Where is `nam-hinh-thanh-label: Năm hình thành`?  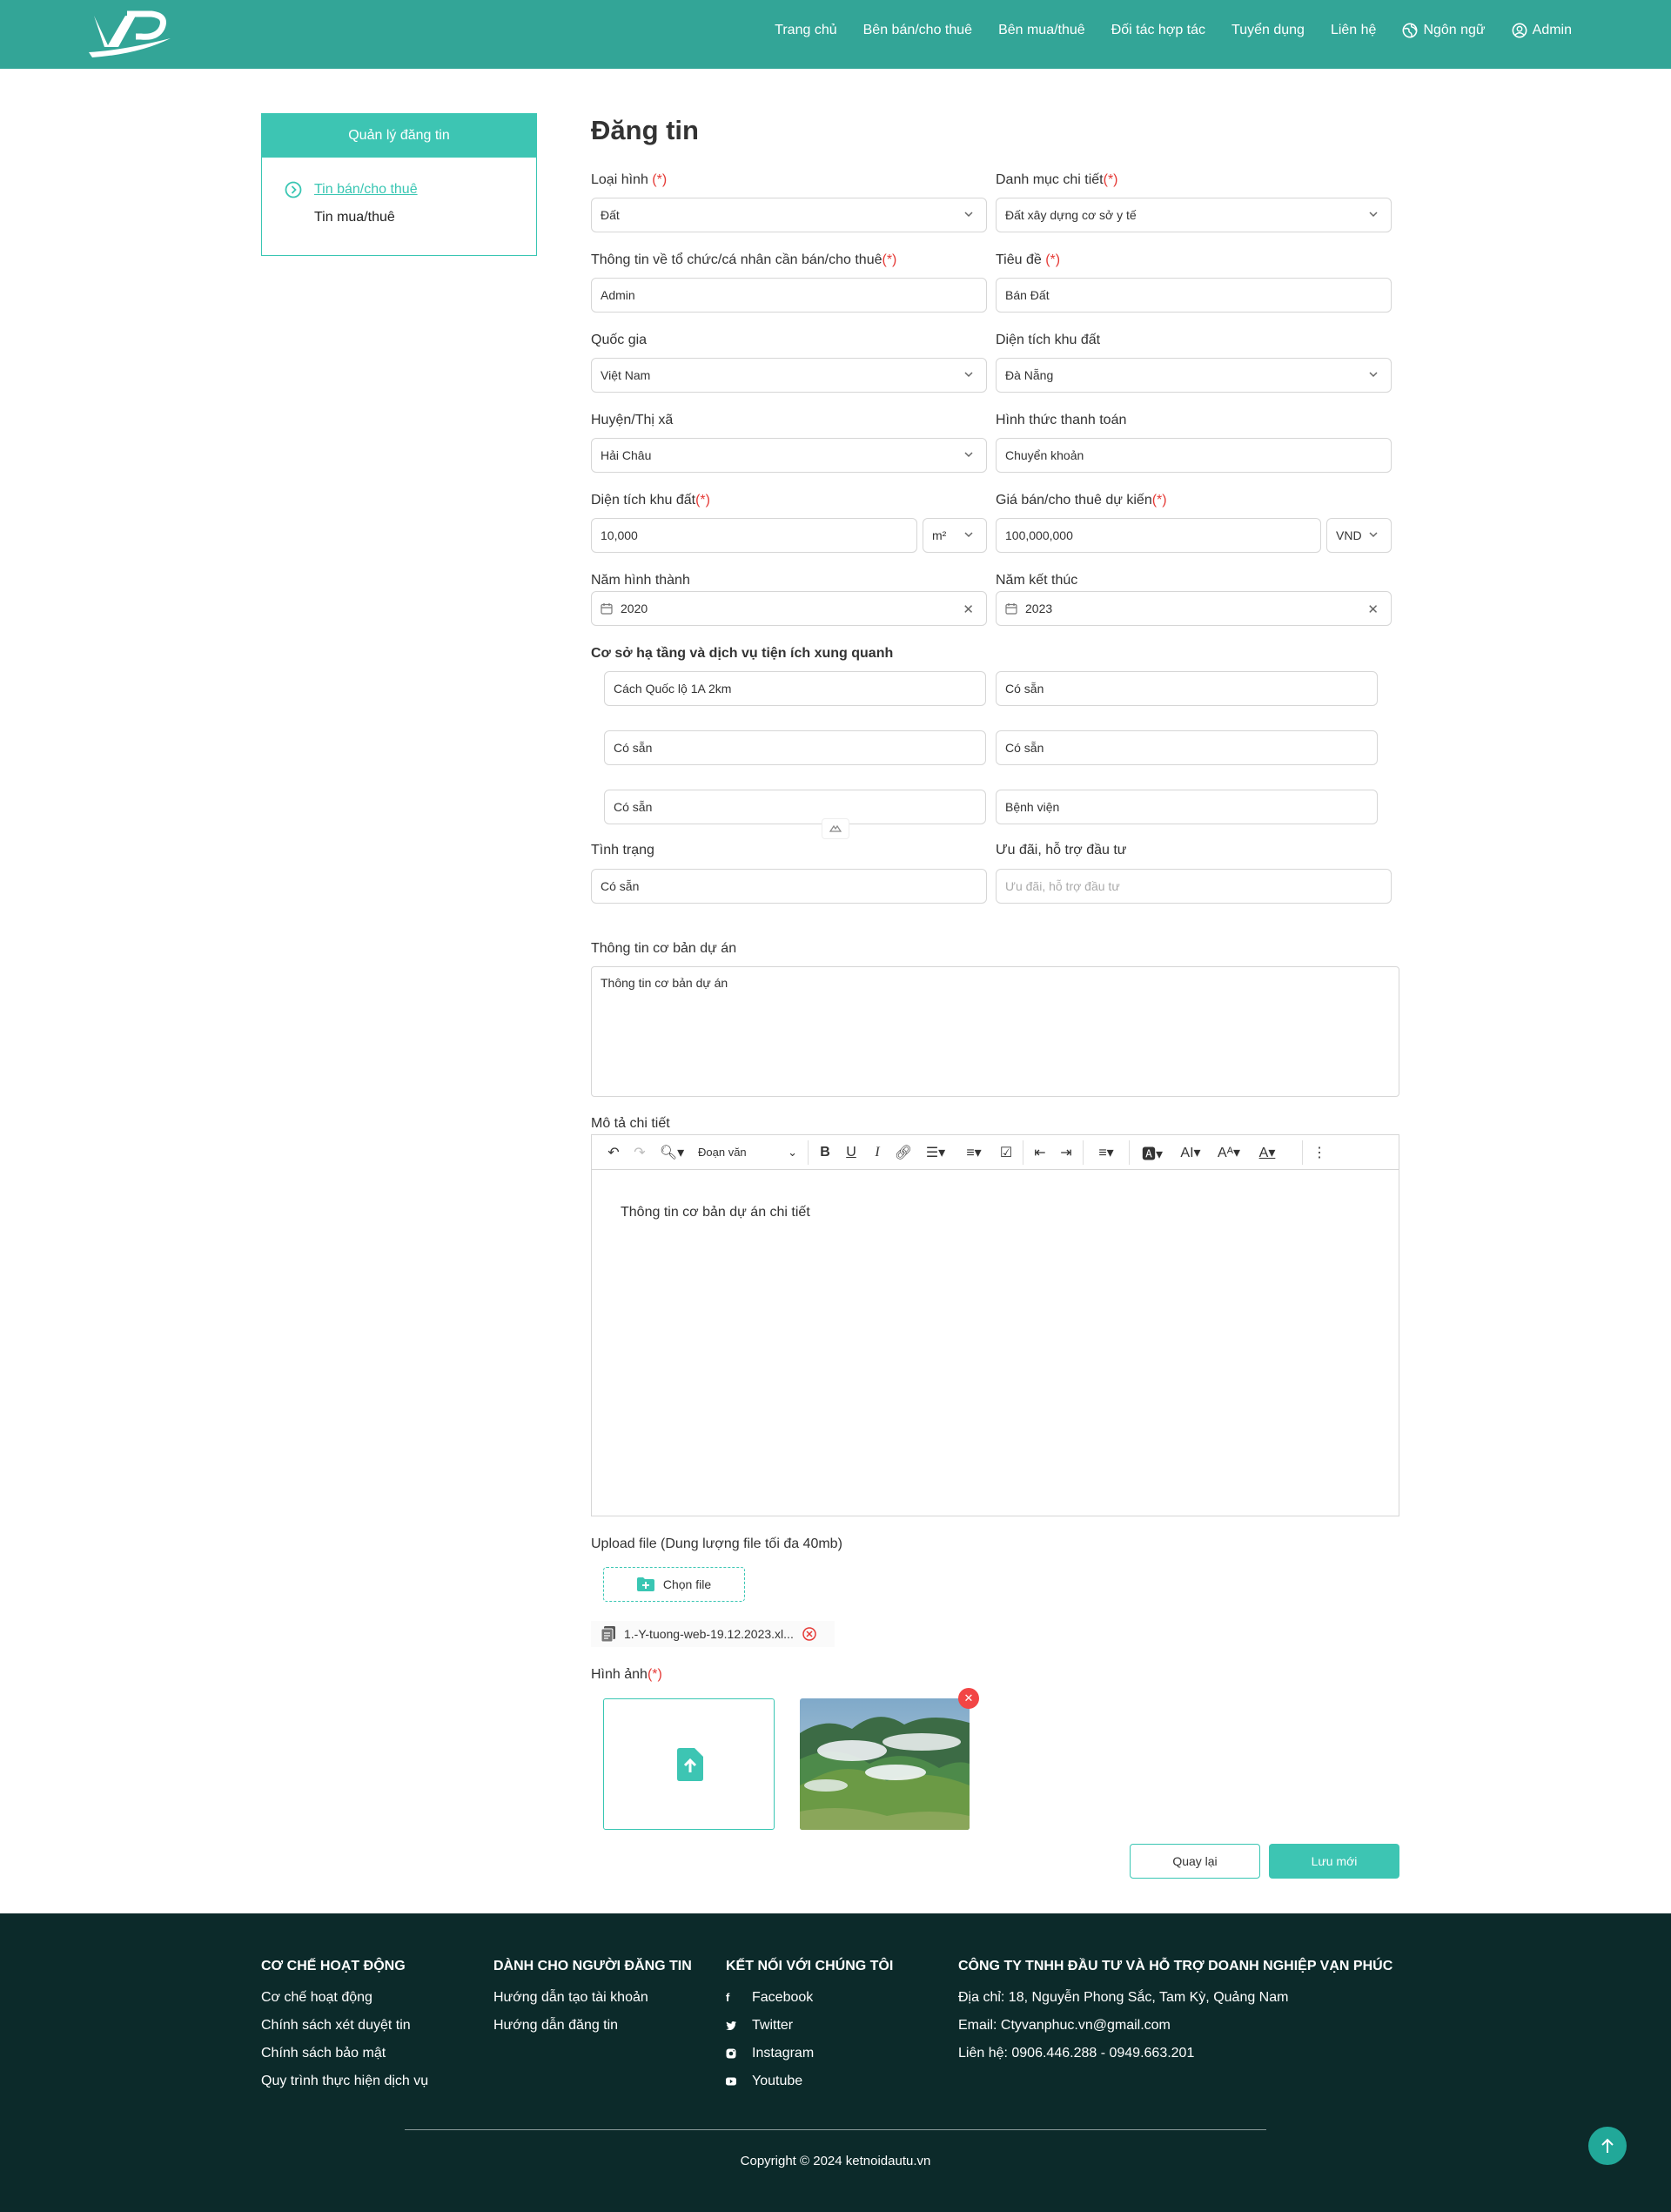 nam-hinh-thanh-label: Năm hình thành is located at coordinates (640, 580).